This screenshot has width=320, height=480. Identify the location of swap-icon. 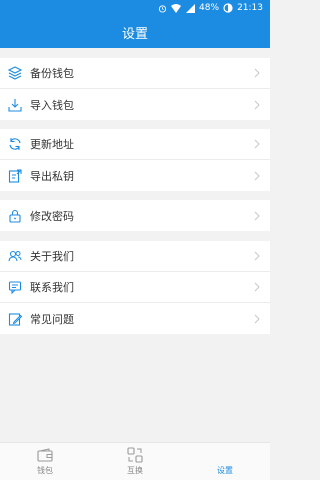
(135, 455).